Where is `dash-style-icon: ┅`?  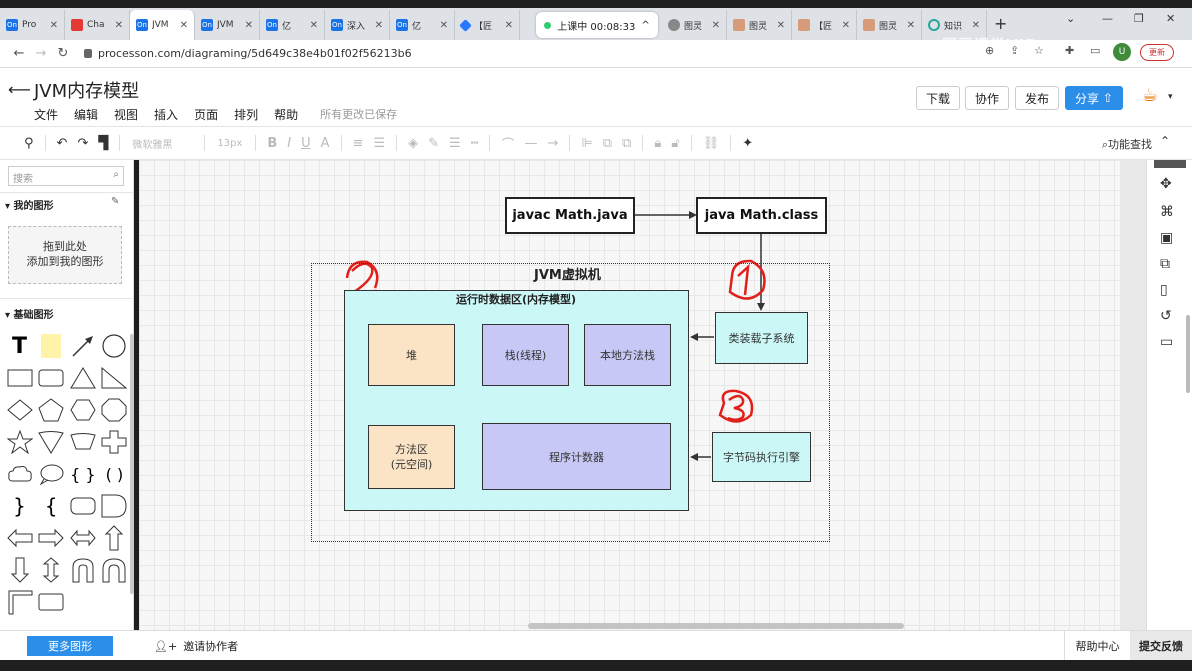
dash-style-icon: ┅ is located at coordinates (475, 143).